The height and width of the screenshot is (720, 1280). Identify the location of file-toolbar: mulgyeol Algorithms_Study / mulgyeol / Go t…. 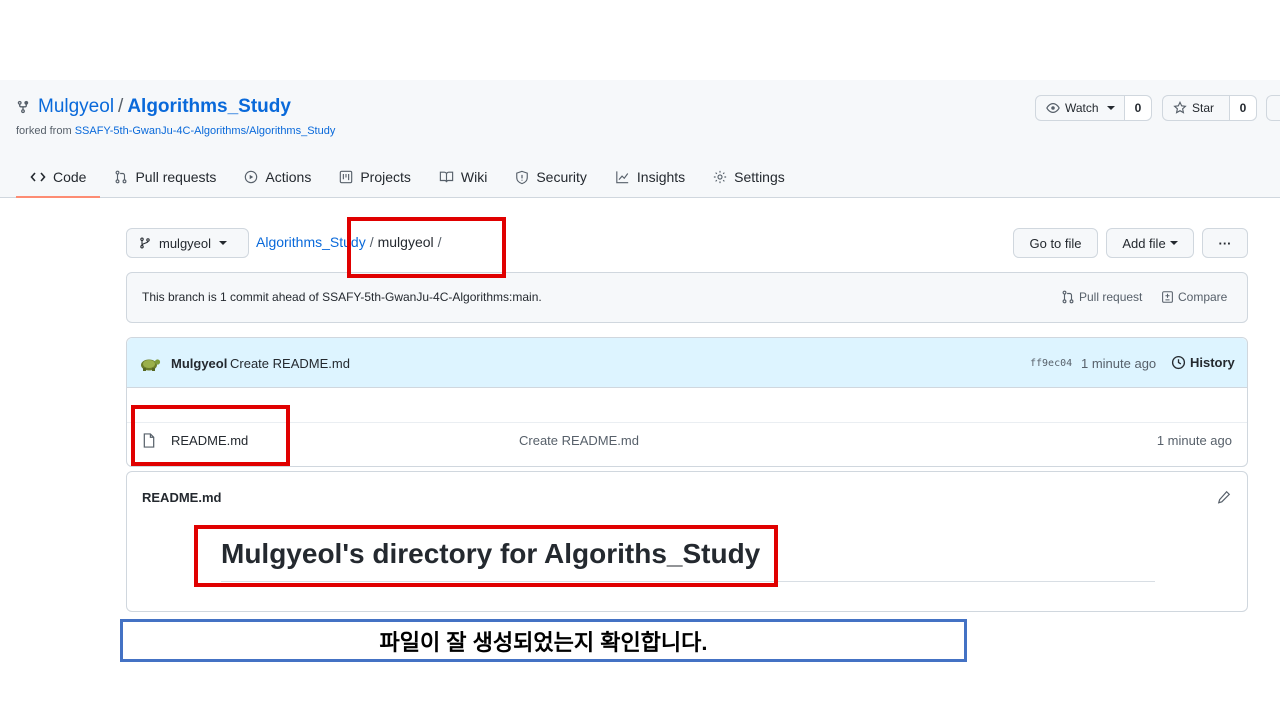
(687, 243).